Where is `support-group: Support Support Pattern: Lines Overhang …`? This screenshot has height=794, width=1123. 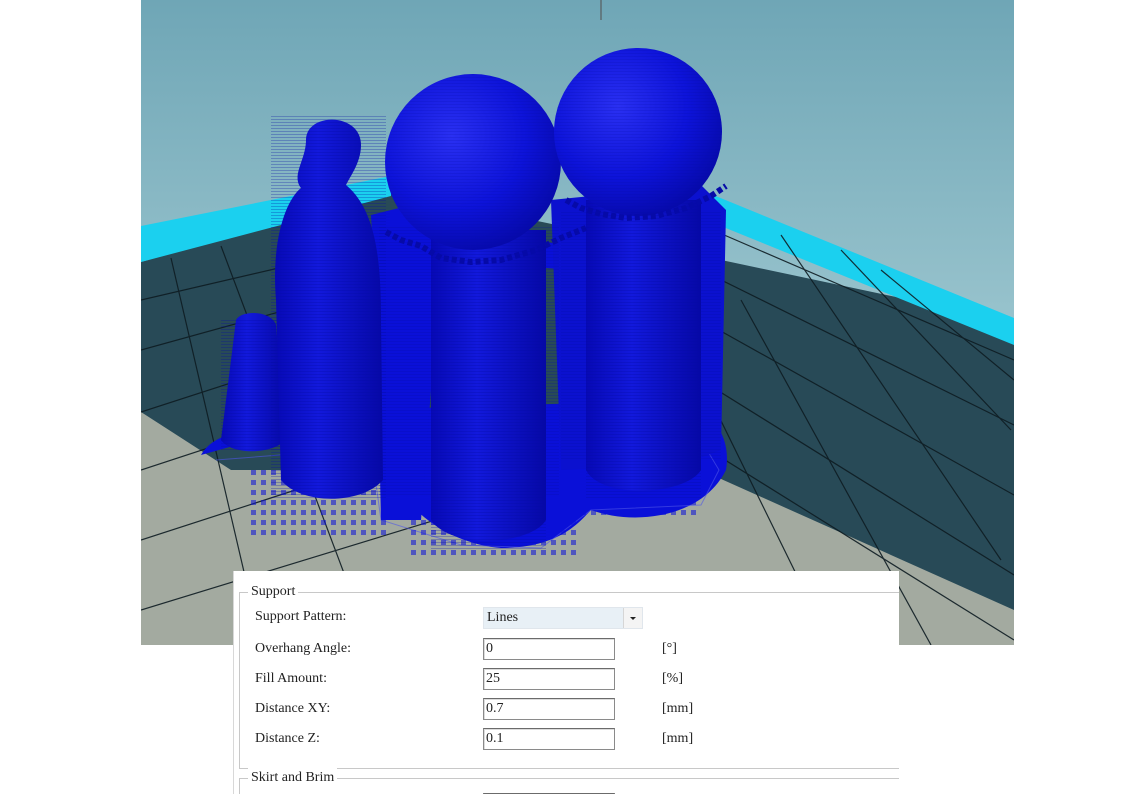
support-group: Support Support Pattern: Lines Overhang … is located at coordinates (569, 675).